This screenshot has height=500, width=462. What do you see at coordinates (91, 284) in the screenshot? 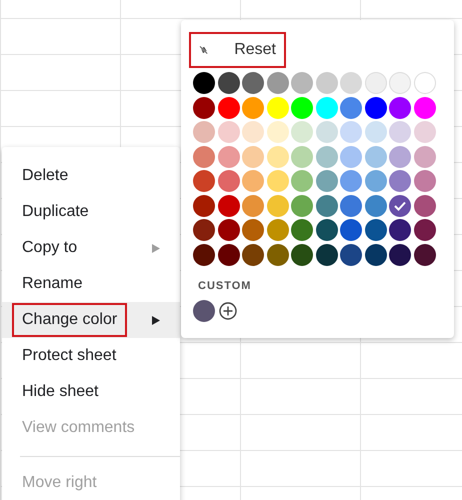
I see `menu-item: Rename` at bounding box center [91, 284].